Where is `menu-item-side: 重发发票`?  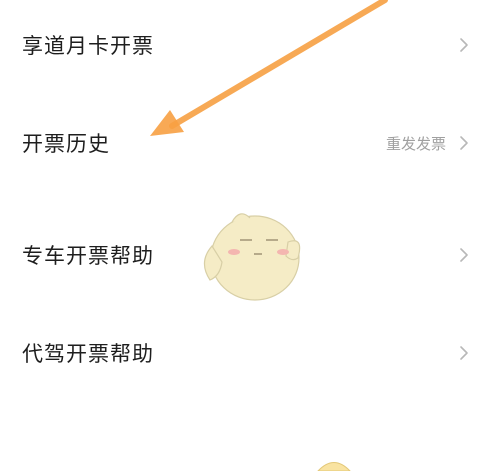 menu-item-side: 重发发票 is located at coordinates (429, 143).